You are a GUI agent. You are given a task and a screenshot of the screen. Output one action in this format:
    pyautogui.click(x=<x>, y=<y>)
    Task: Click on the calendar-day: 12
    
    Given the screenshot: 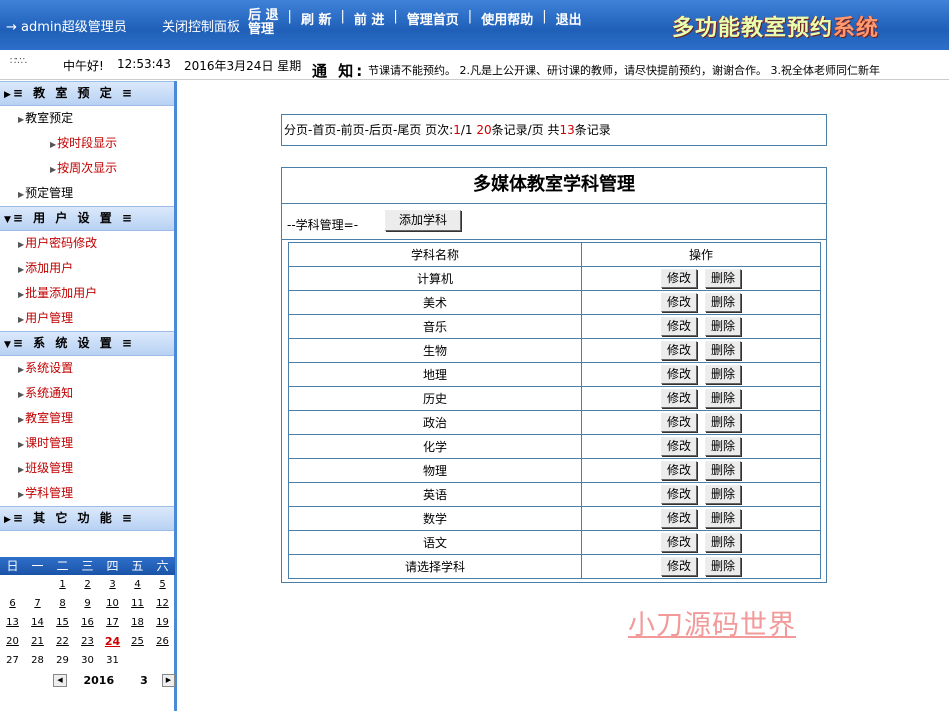 What is the action you would take?
    pyautogui.click(x=162, y=603)
    